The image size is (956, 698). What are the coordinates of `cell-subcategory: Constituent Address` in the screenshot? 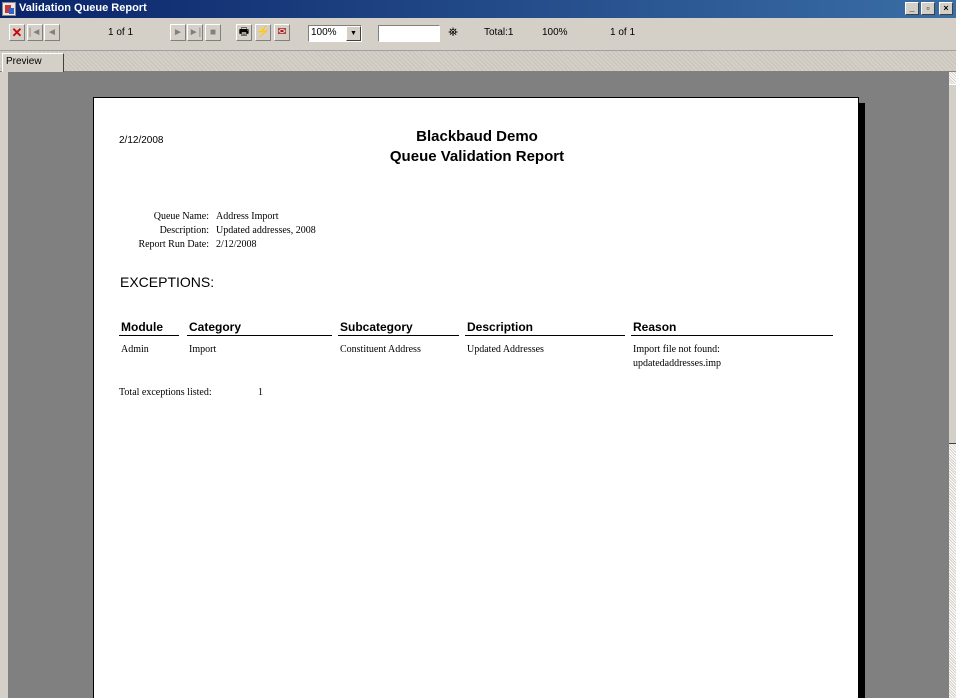 It's located at (380, 349).